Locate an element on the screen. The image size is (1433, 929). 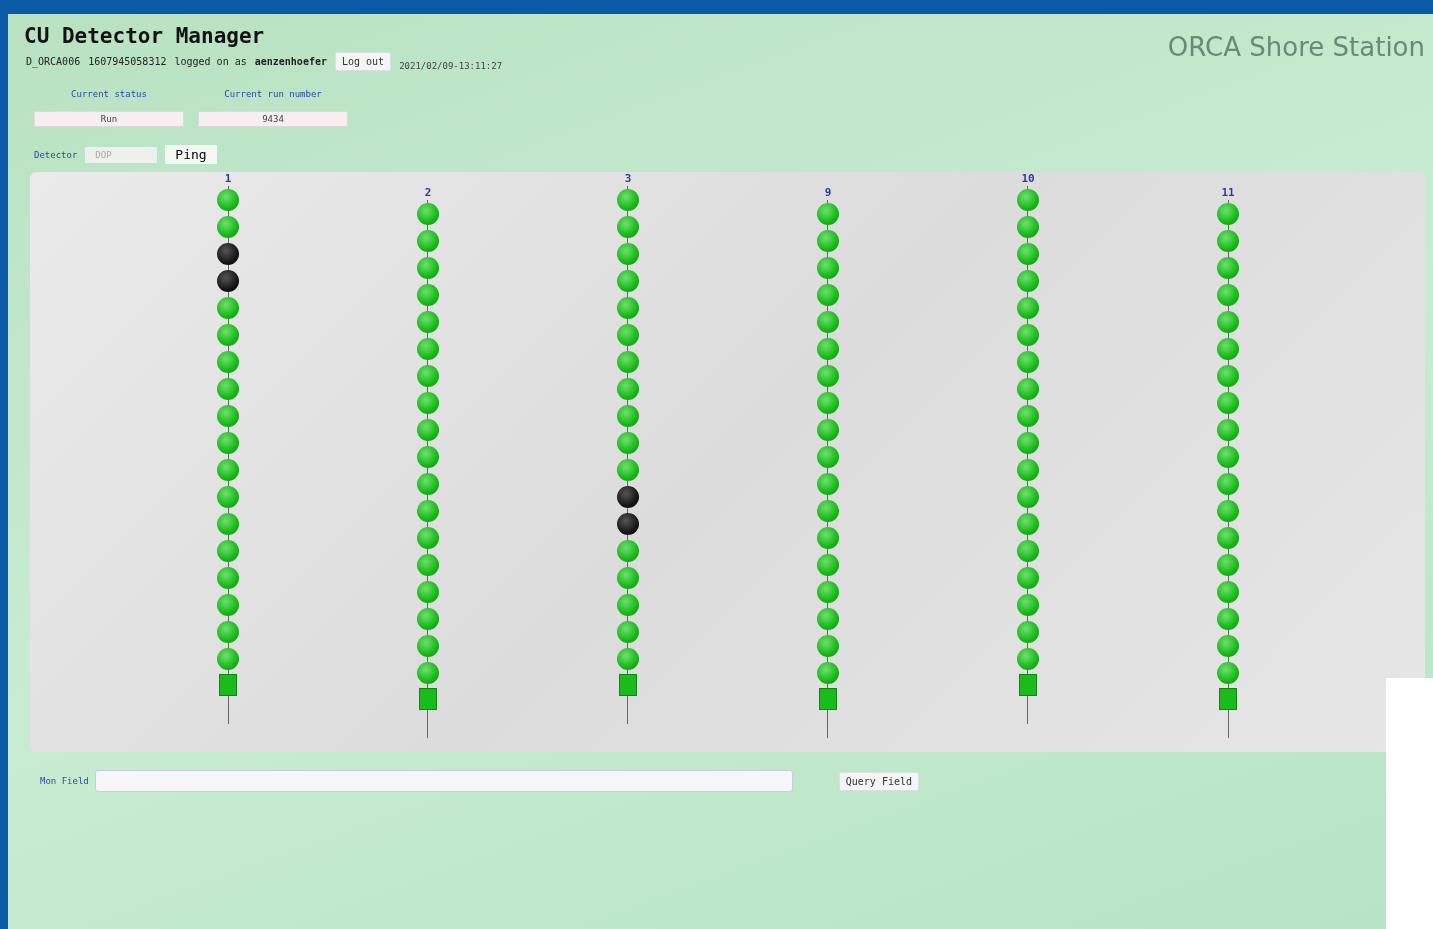
timestamp: 2021/02/09-13:11:27 is located at coordinates (451, 65).